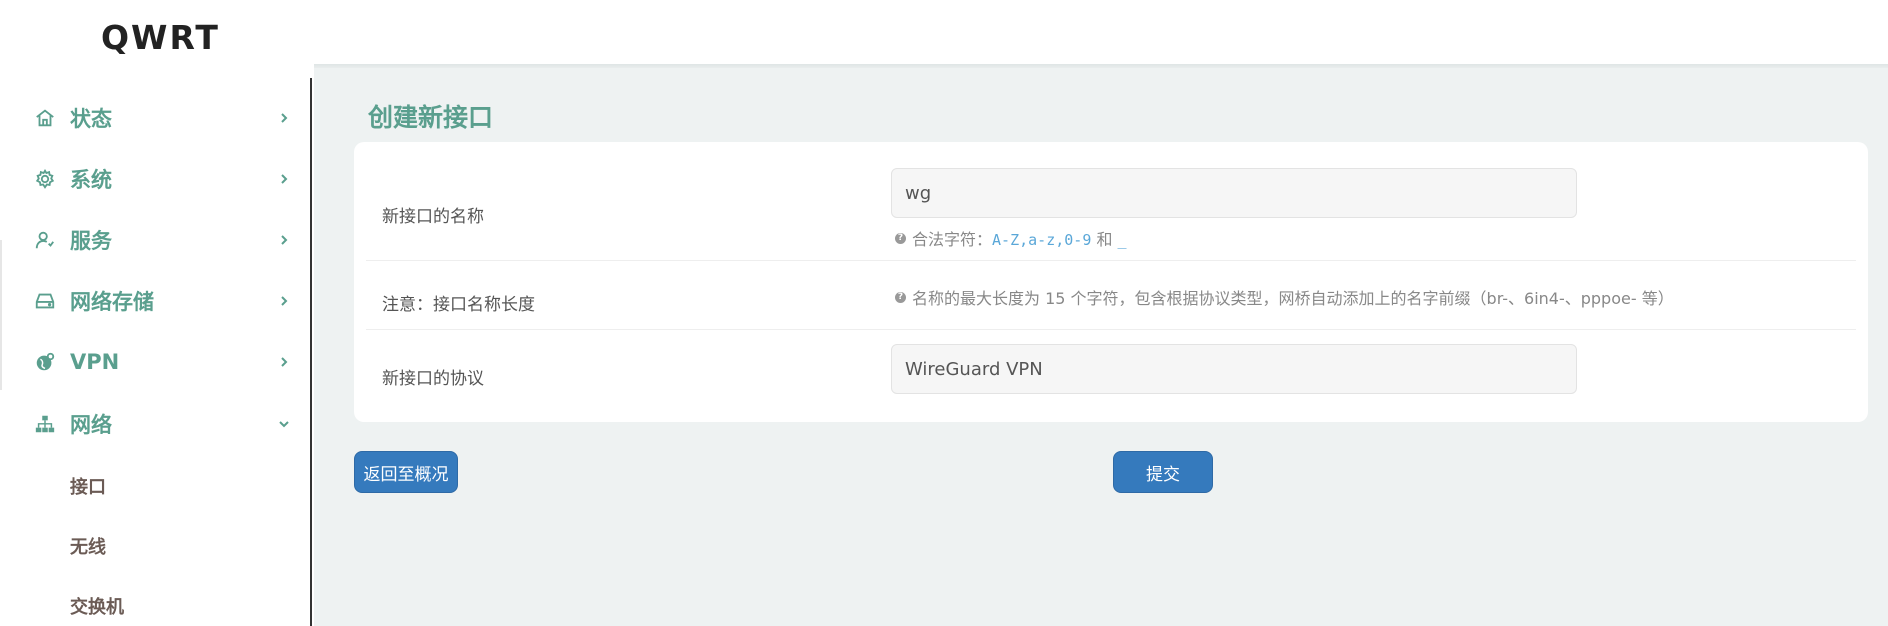 This screenshot has height=626, width=1888. What do you see at coordinates (95, 362) in the screenshot?
I see `sidebar-item-label: VPN` at bounding box center [95, 362].